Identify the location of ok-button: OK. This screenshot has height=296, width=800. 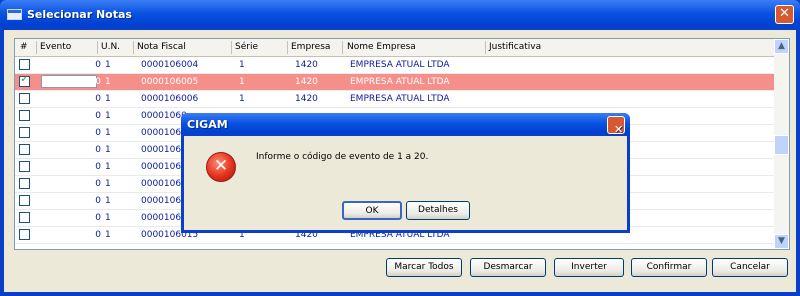
(372, 210).